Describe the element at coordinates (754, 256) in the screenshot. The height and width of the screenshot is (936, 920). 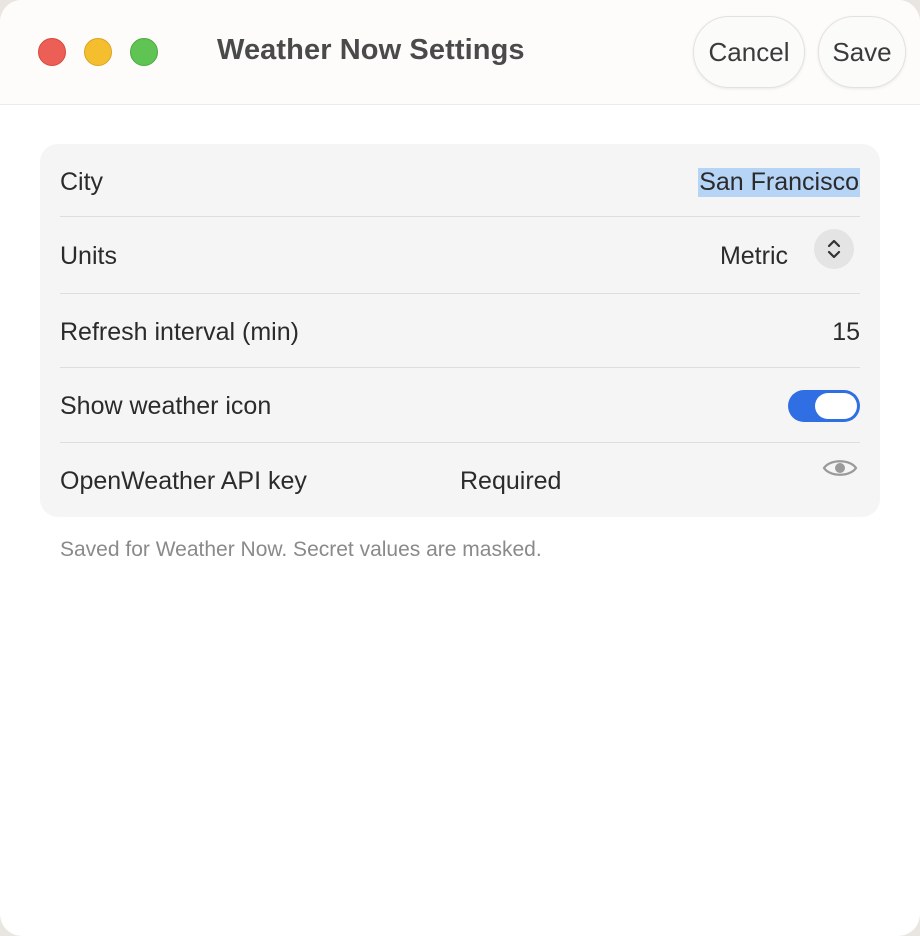
I see `units-select-value: Metric` at that location.